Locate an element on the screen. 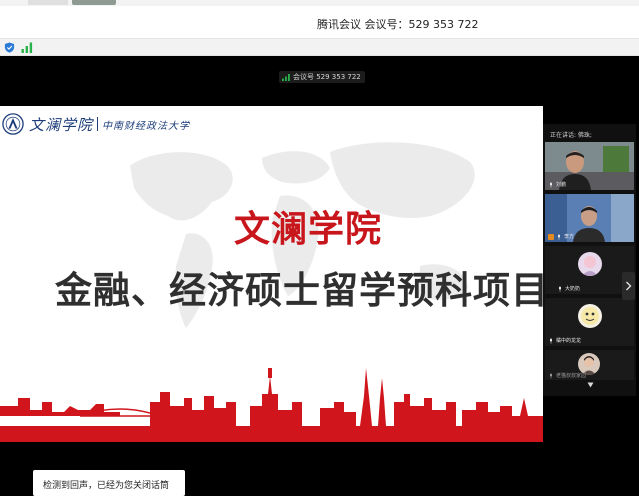 Image resolution: width=639 pixels, height=496 pixels. toast-message: 检测到回声，已经为您关闭话筒 is located at coordinates (106, 486).